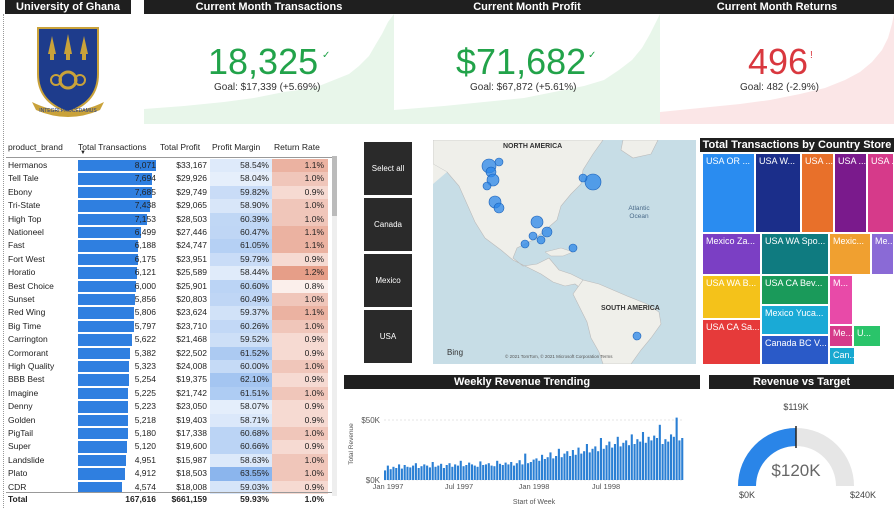 This screenshot has height=513, width=894. I want to click on table-row: Best Choice 6,000 $25,901 60.60% 0.8%, so click(169, 286).